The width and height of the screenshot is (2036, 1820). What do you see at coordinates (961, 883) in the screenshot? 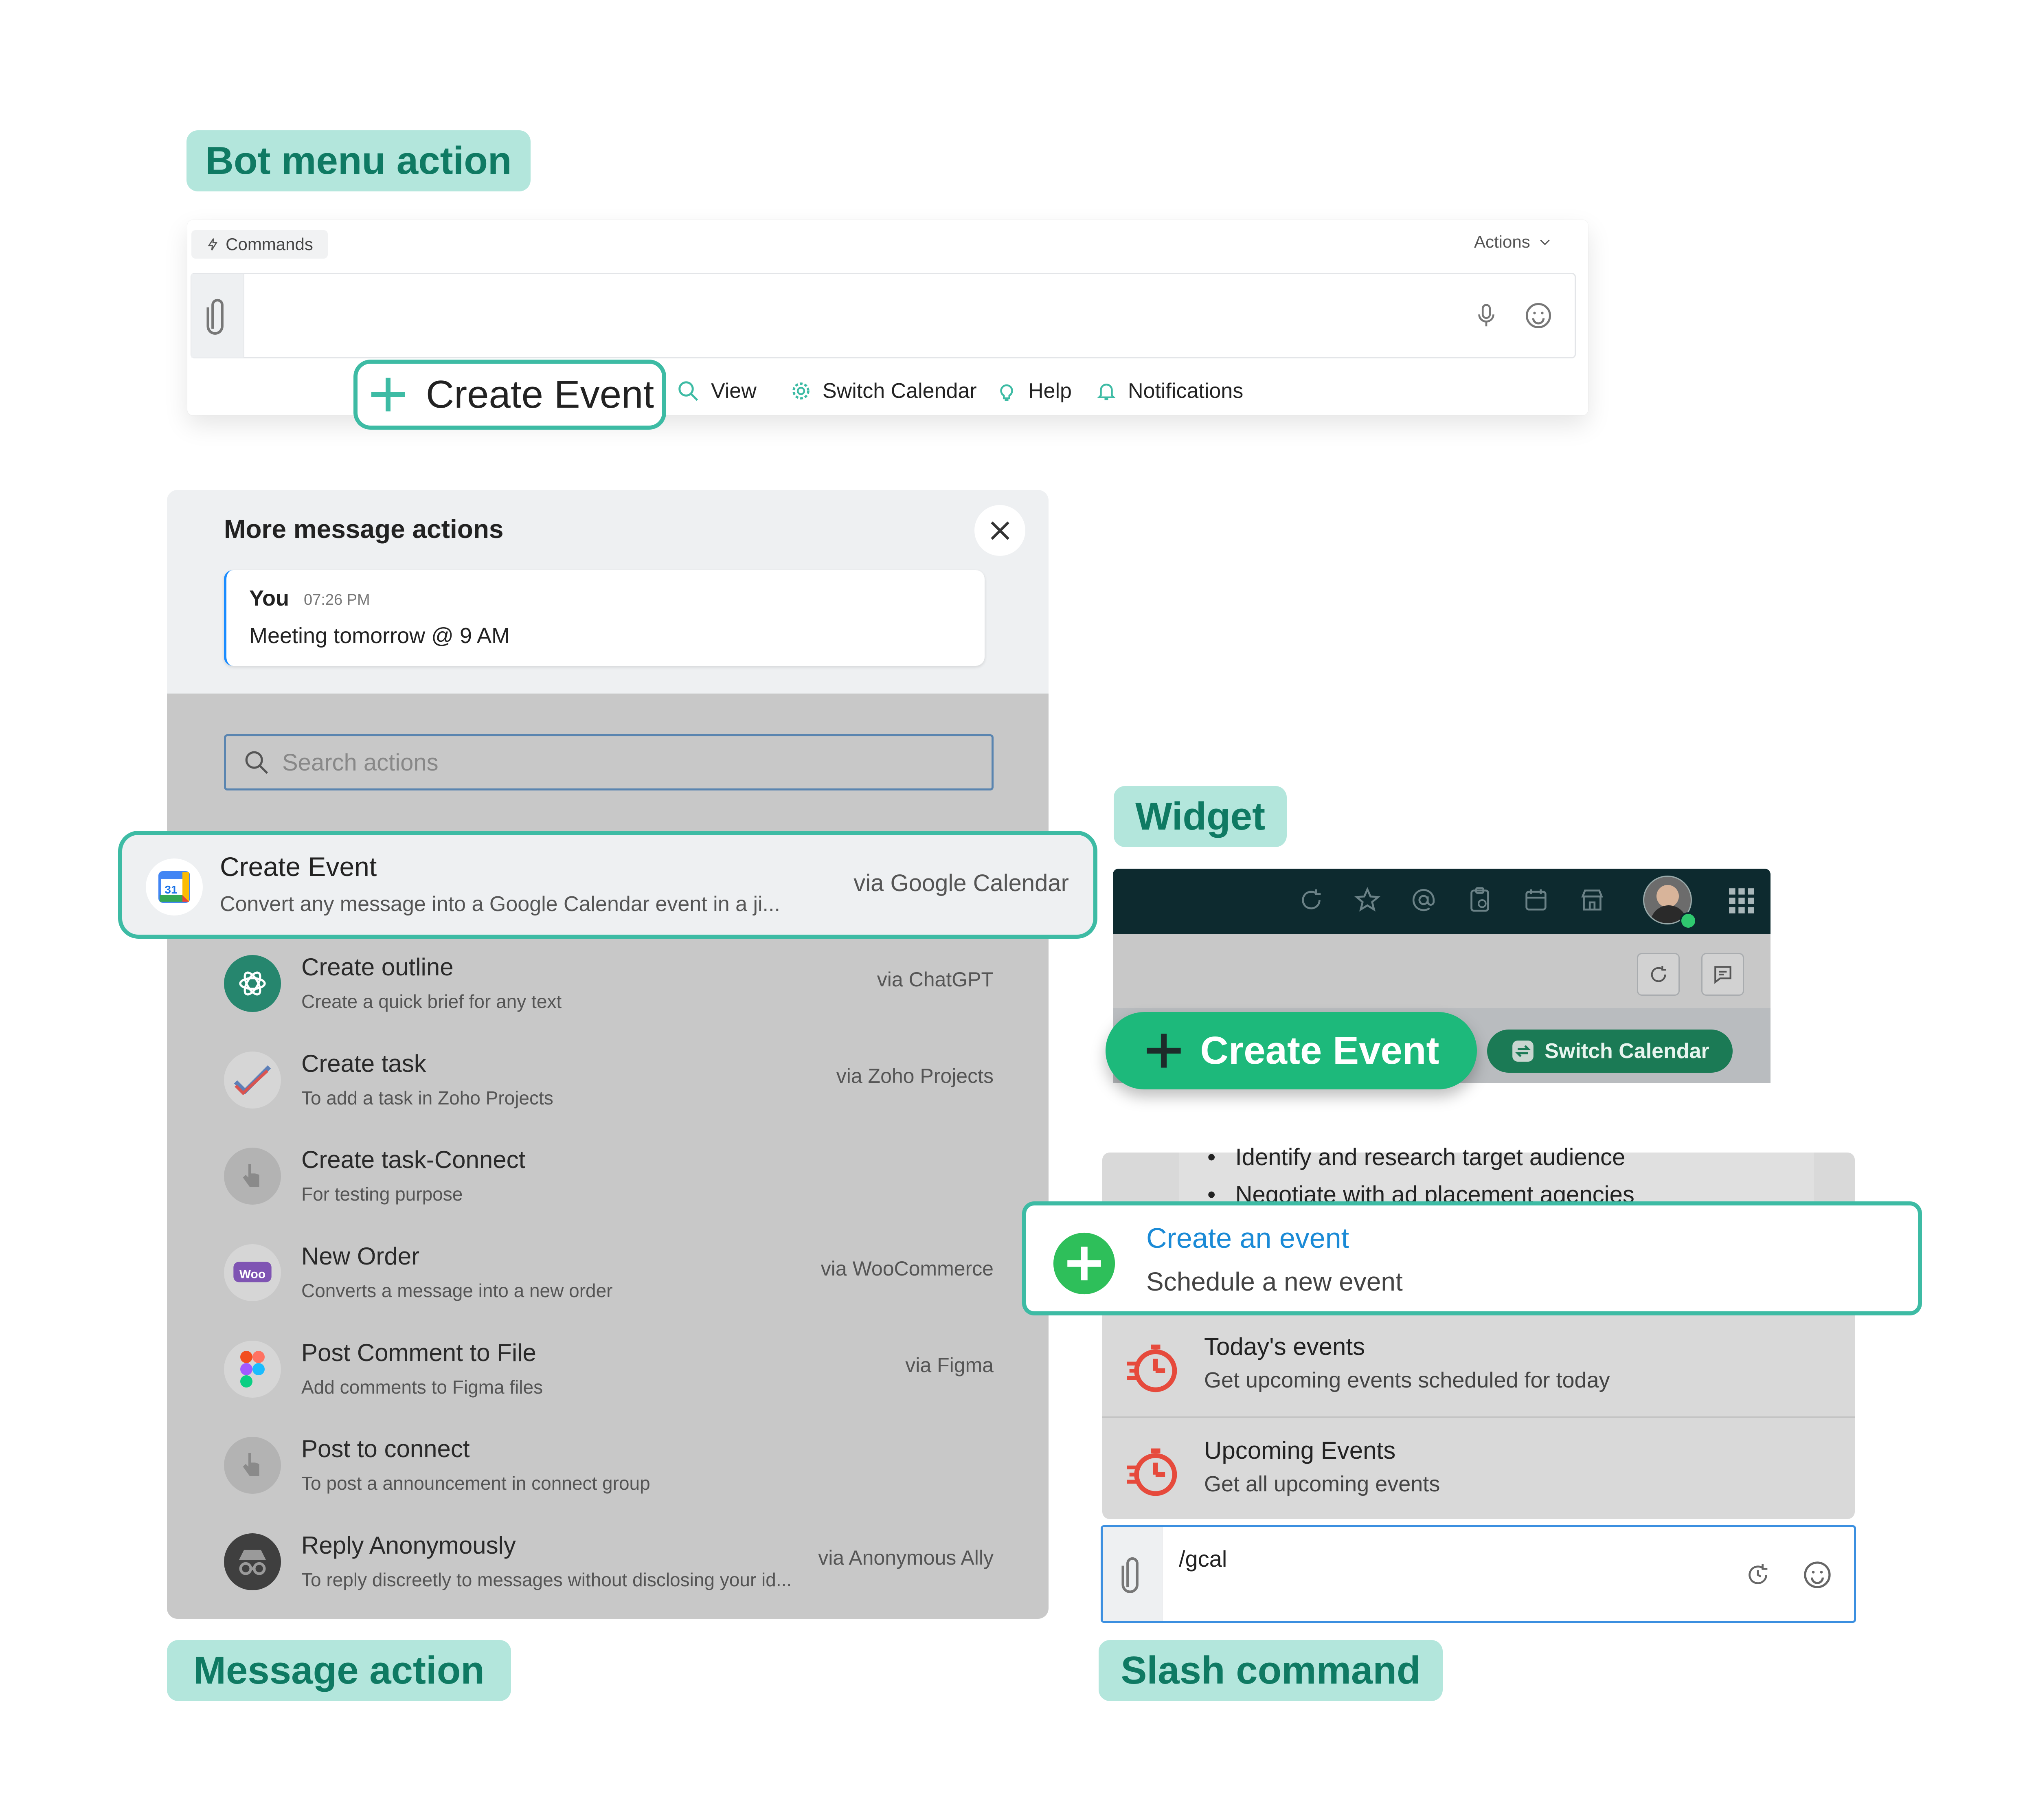
I see `action-source: via Google Calendar` at bounding box center [961, 883].